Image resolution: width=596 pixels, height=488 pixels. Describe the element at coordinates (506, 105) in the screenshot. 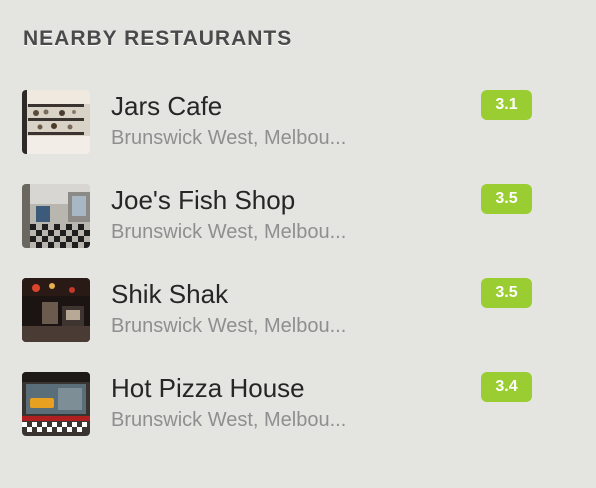

I see `rating-badge: 3.1` at that location.